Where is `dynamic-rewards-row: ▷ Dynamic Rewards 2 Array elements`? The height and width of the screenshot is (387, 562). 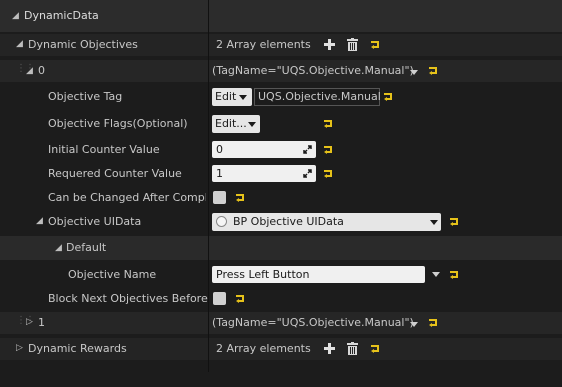 dynamic-rewards-row: ▷ Dynamic Rewards 2 Array elements is located at coordinates (281, 349).